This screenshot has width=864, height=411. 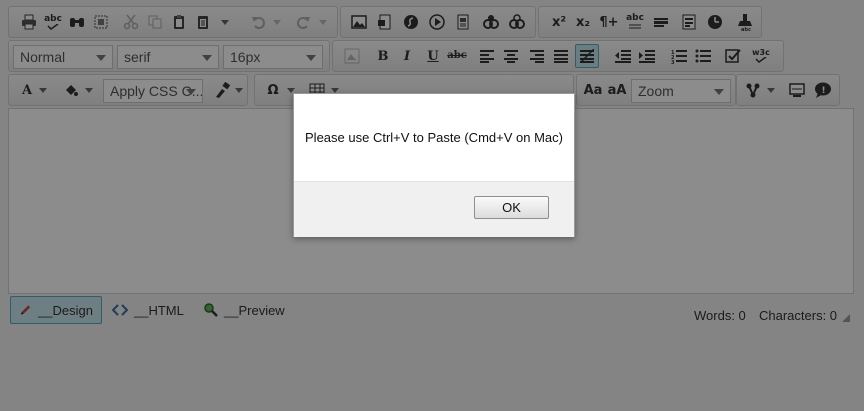 What do you see at coordinates (511, 207) in the screenshot?
I see `ok-button: OK` at bounding box center [511, 207].